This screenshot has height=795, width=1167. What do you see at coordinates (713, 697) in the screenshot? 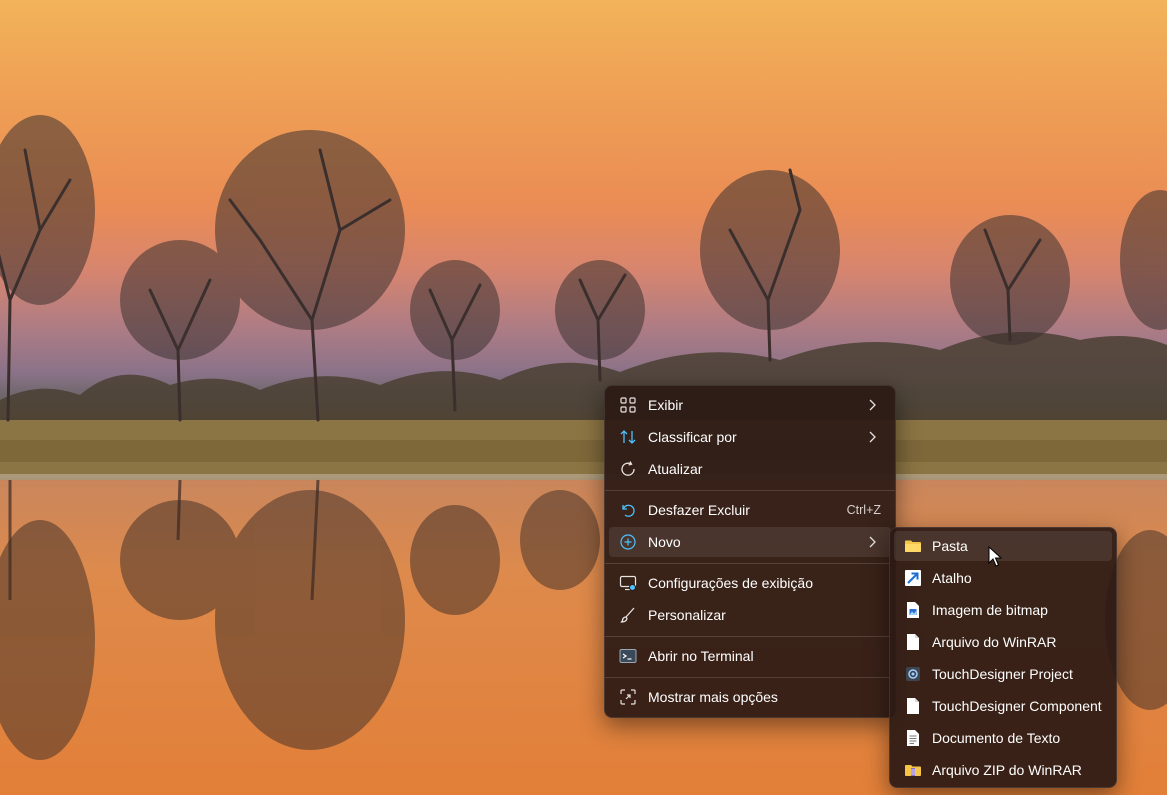
I see `menu-item-label: Mostrar mais opções` at bounding box center [713, 697].